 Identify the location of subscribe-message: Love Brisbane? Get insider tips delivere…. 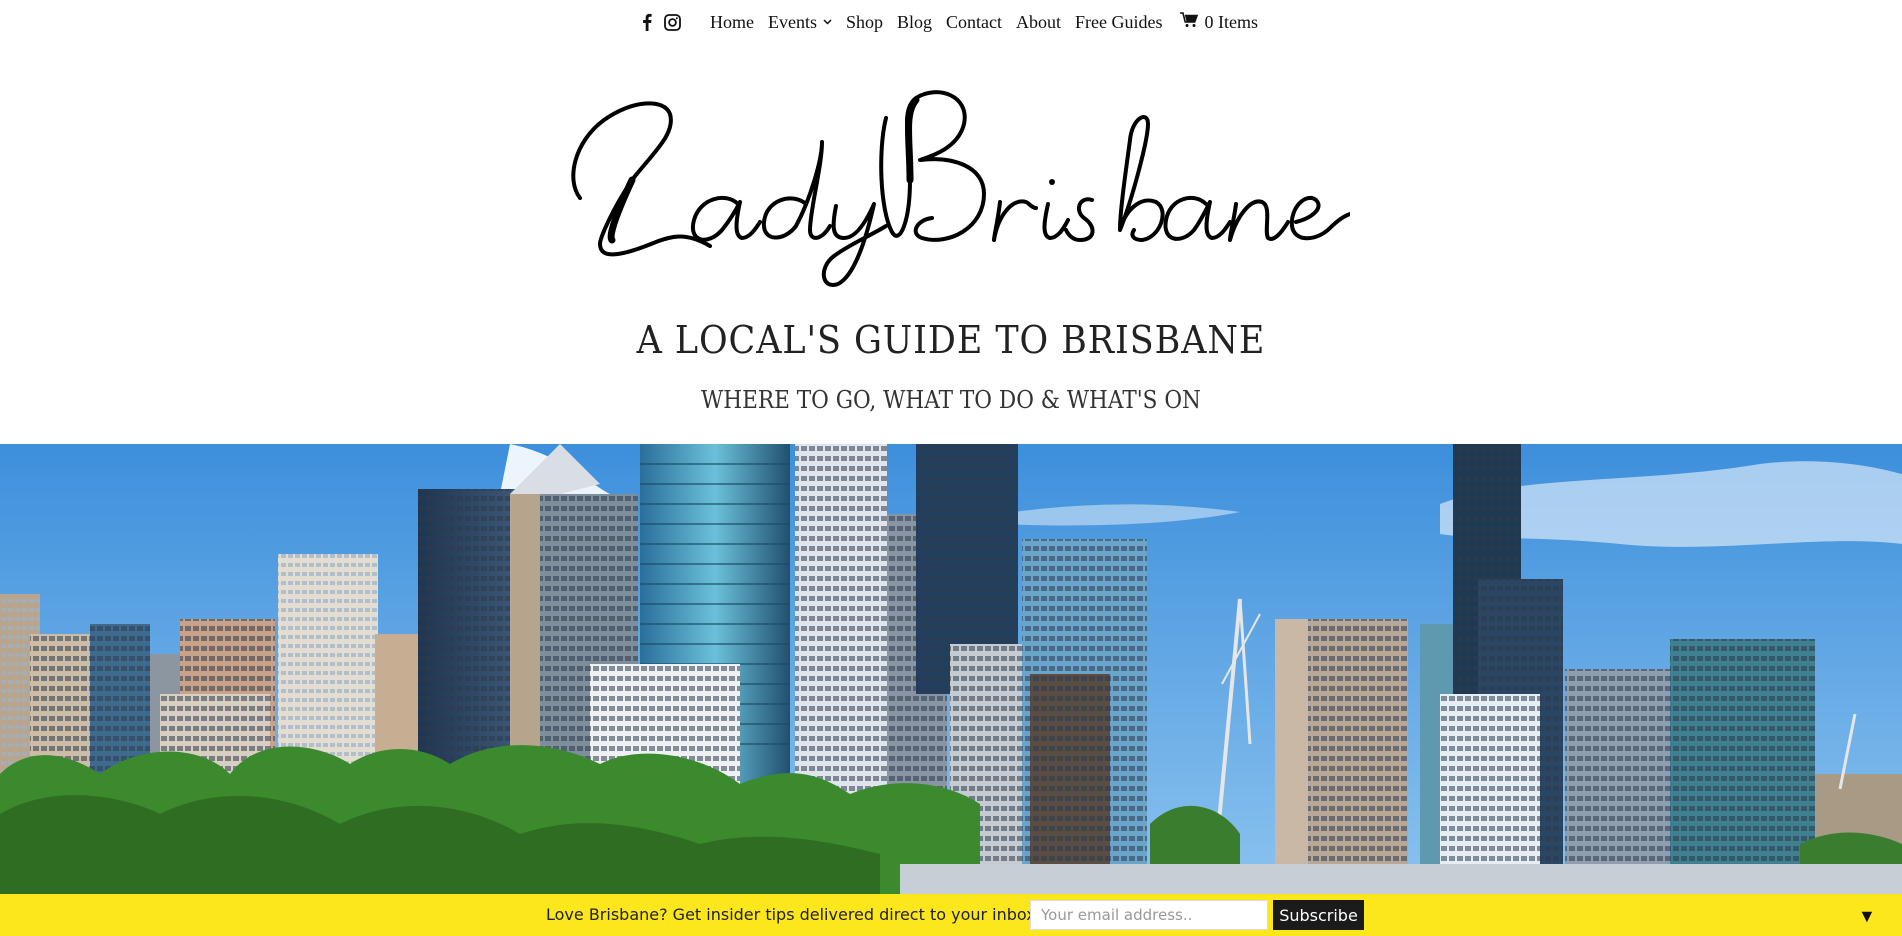
(791, 914).